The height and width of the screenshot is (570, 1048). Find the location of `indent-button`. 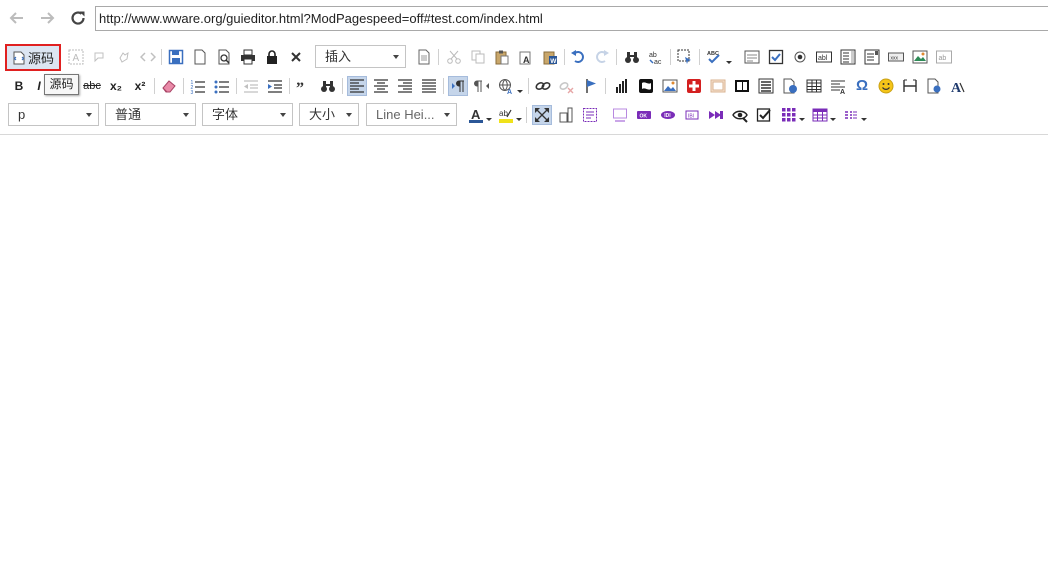

indent-button is located at coordinates (275, 86).